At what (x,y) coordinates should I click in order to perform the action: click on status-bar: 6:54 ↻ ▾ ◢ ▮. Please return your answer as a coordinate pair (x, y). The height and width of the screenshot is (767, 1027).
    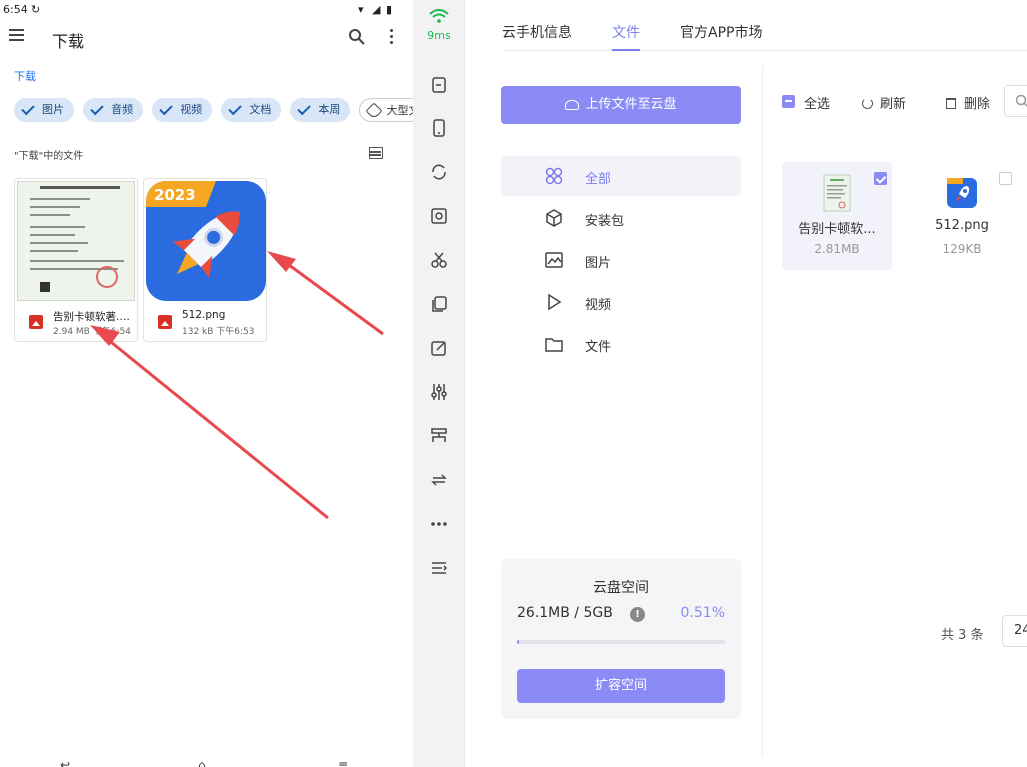
    Looking at the image, I should click on (206, 10).